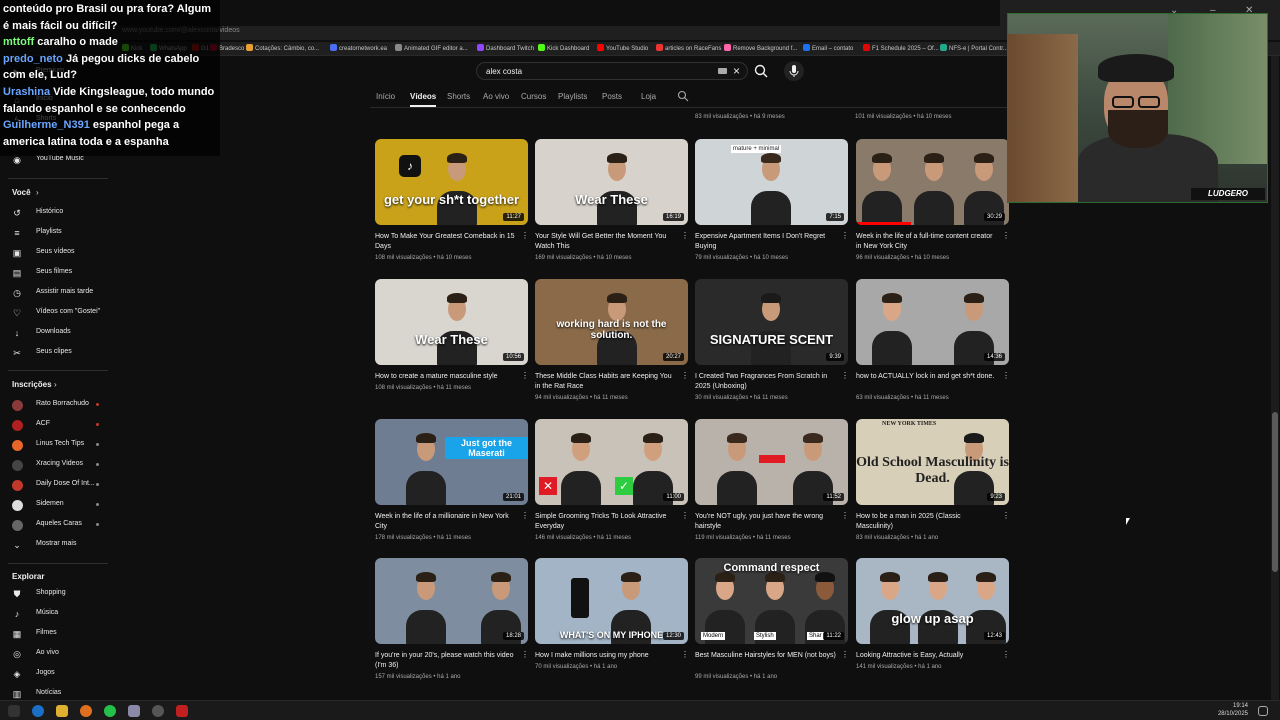 The image size is (1280, 720). What do you see at coordinates (86, 711) in the screenshot?
I see `app-taskbar-icon` at bounding box center [86, 711].